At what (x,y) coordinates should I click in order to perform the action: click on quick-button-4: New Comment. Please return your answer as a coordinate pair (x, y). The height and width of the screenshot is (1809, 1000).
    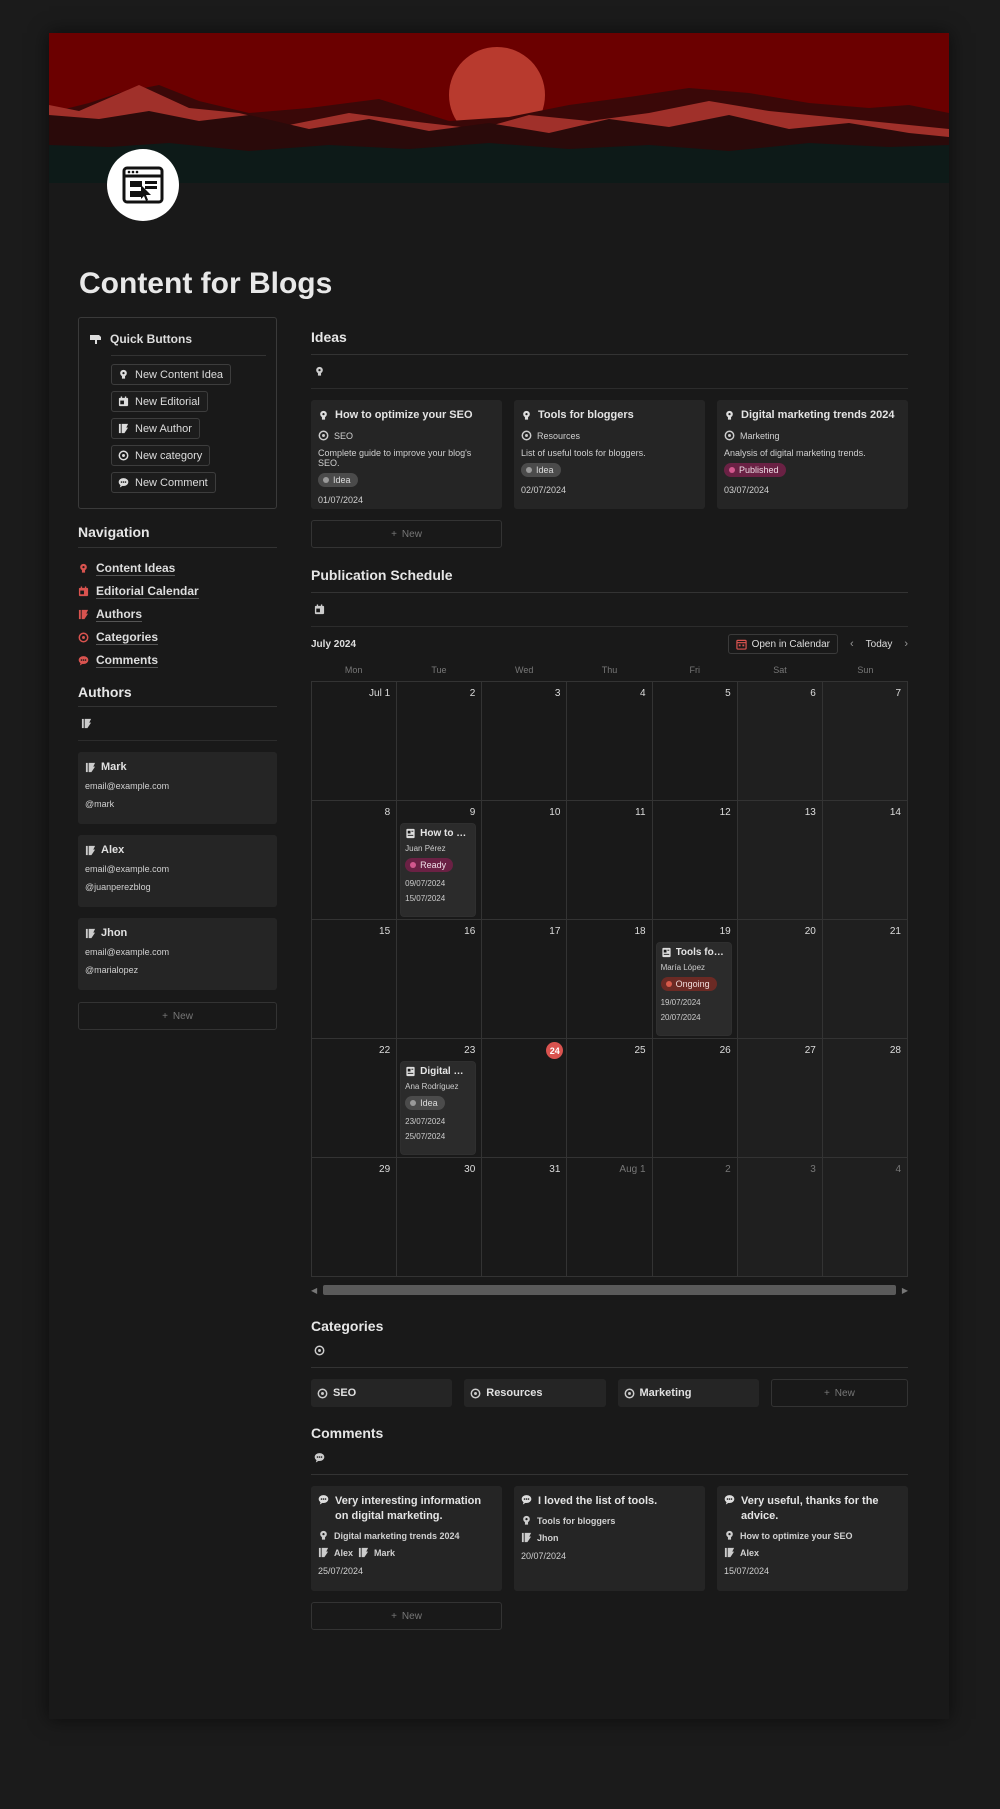
    Looking at the image, I should click on (163, 482).